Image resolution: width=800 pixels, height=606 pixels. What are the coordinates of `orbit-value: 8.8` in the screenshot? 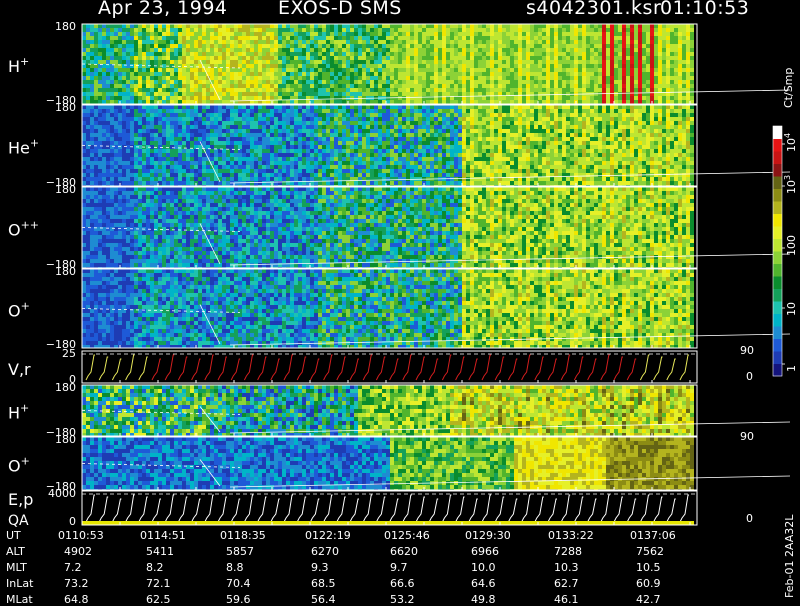 It's located at (235, 567).